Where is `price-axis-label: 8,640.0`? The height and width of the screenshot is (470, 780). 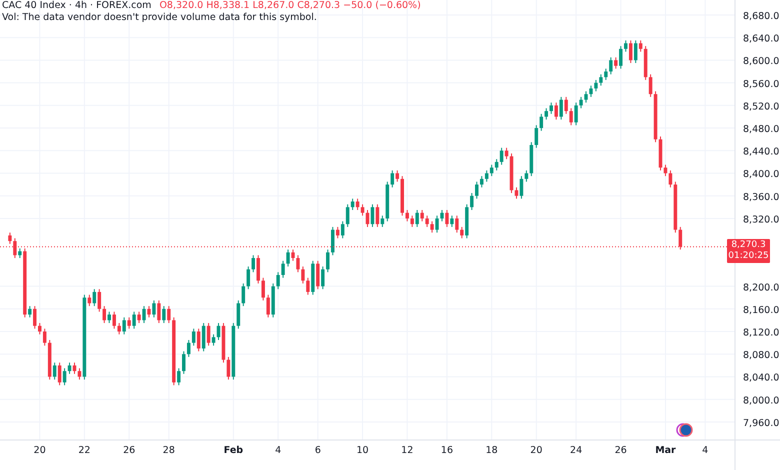 price-axis-label: 8,640.0 is located at coordinates (761, 39).